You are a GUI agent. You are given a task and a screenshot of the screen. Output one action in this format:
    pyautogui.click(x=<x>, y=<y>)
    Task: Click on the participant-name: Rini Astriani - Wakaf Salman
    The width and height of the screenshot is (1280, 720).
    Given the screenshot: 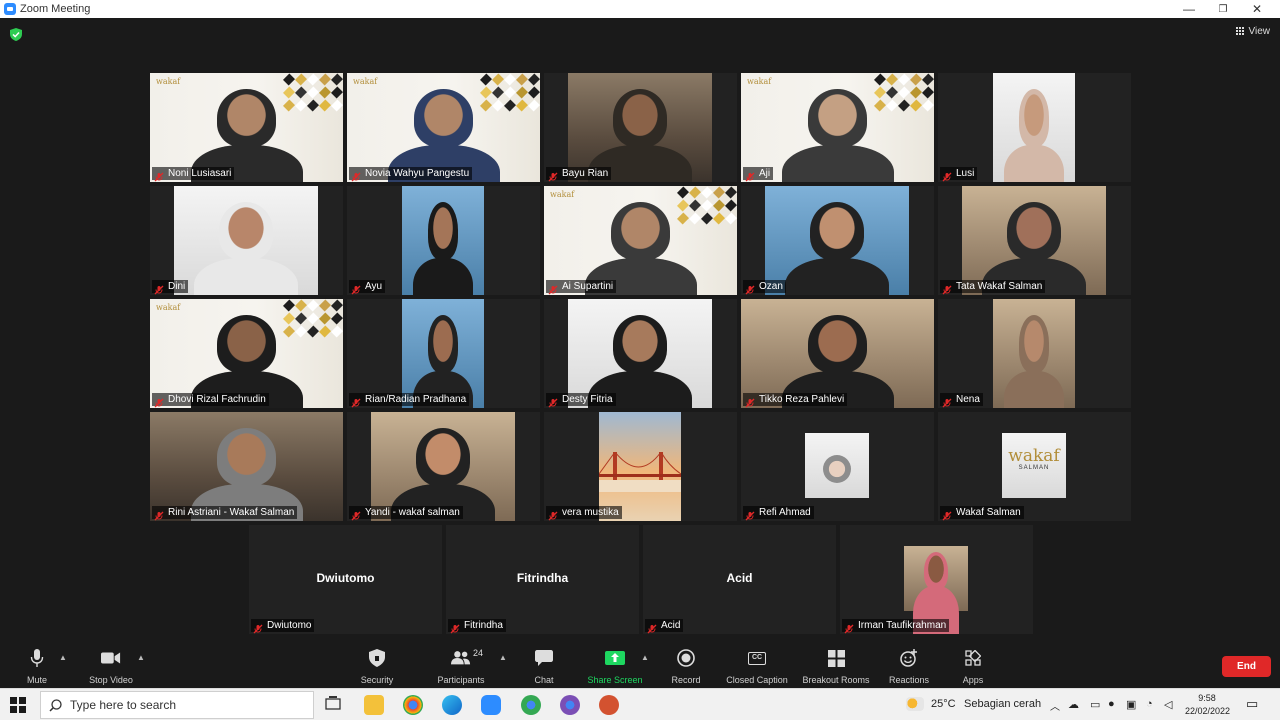 What is the action you would take?
    pyautogui.click(x=231, y=512)
    